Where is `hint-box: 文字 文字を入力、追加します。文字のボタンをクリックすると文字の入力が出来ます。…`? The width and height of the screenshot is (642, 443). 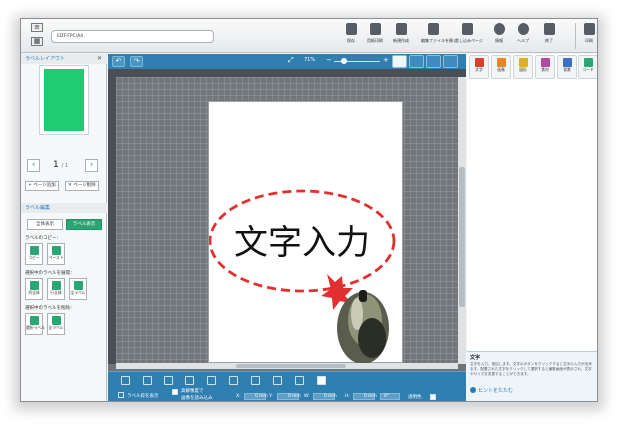
hint-box: 文字 文字を入力、追加します。文字のボタンをクリックすると文字の入力が出来ます。… is located at coordinates (532, 376).